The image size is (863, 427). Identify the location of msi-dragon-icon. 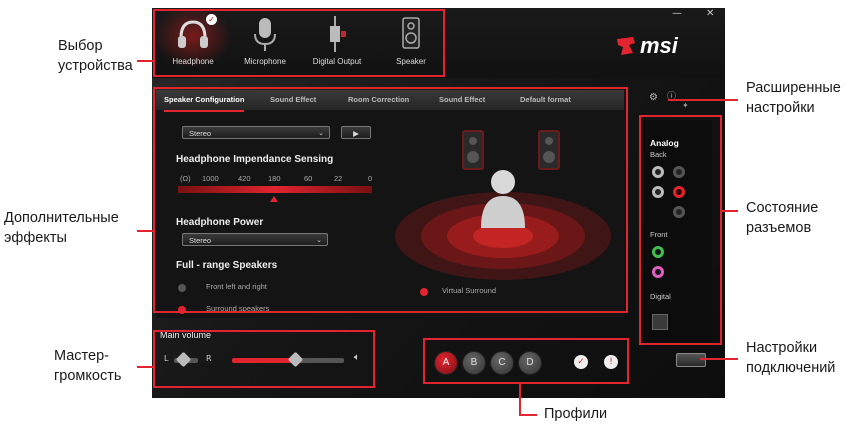
(626, 46).